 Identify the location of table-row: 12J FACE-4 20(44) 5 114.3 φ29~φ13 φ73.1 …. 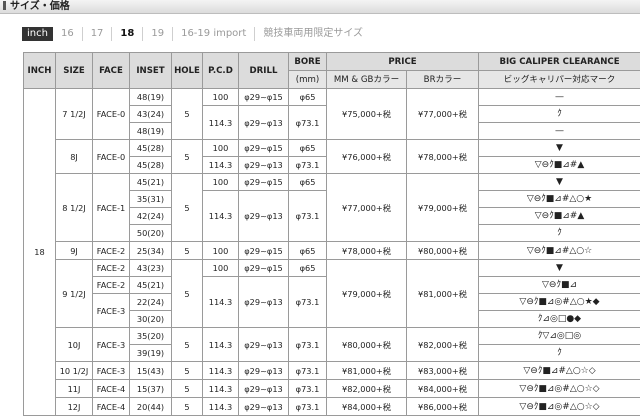
(332, 406).